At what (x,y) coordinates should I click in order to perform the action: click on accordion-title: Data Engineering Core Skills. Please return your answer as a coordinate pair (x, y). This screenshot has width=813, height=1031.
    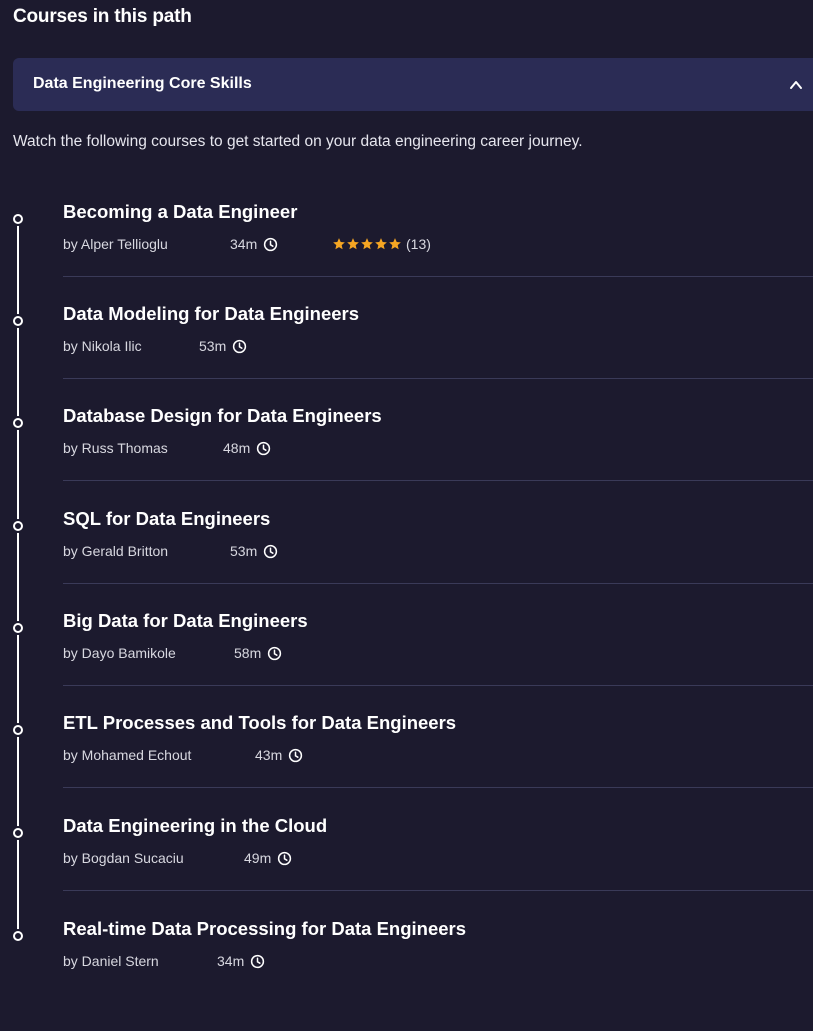
    Looking at the image, I should click on (142, 83).